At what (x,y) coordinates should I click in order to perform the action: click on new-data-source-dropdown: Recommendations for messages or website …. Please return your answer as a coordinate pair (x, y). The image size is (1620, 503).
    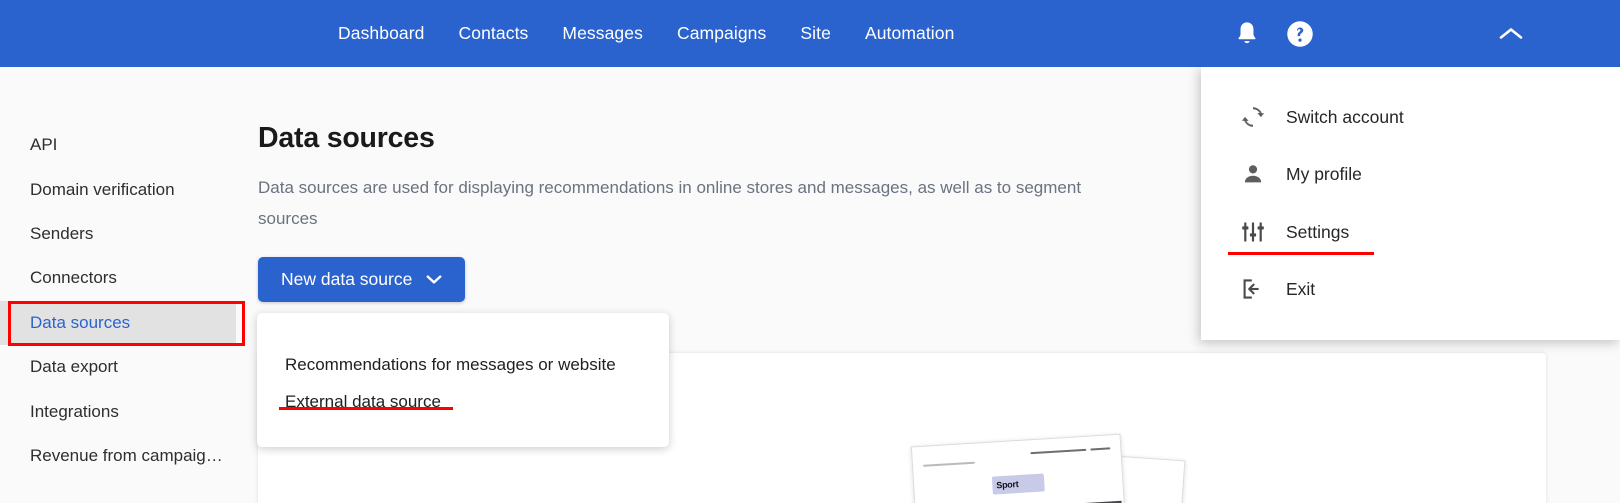
    Looking at the image, I should click on (463, 380).